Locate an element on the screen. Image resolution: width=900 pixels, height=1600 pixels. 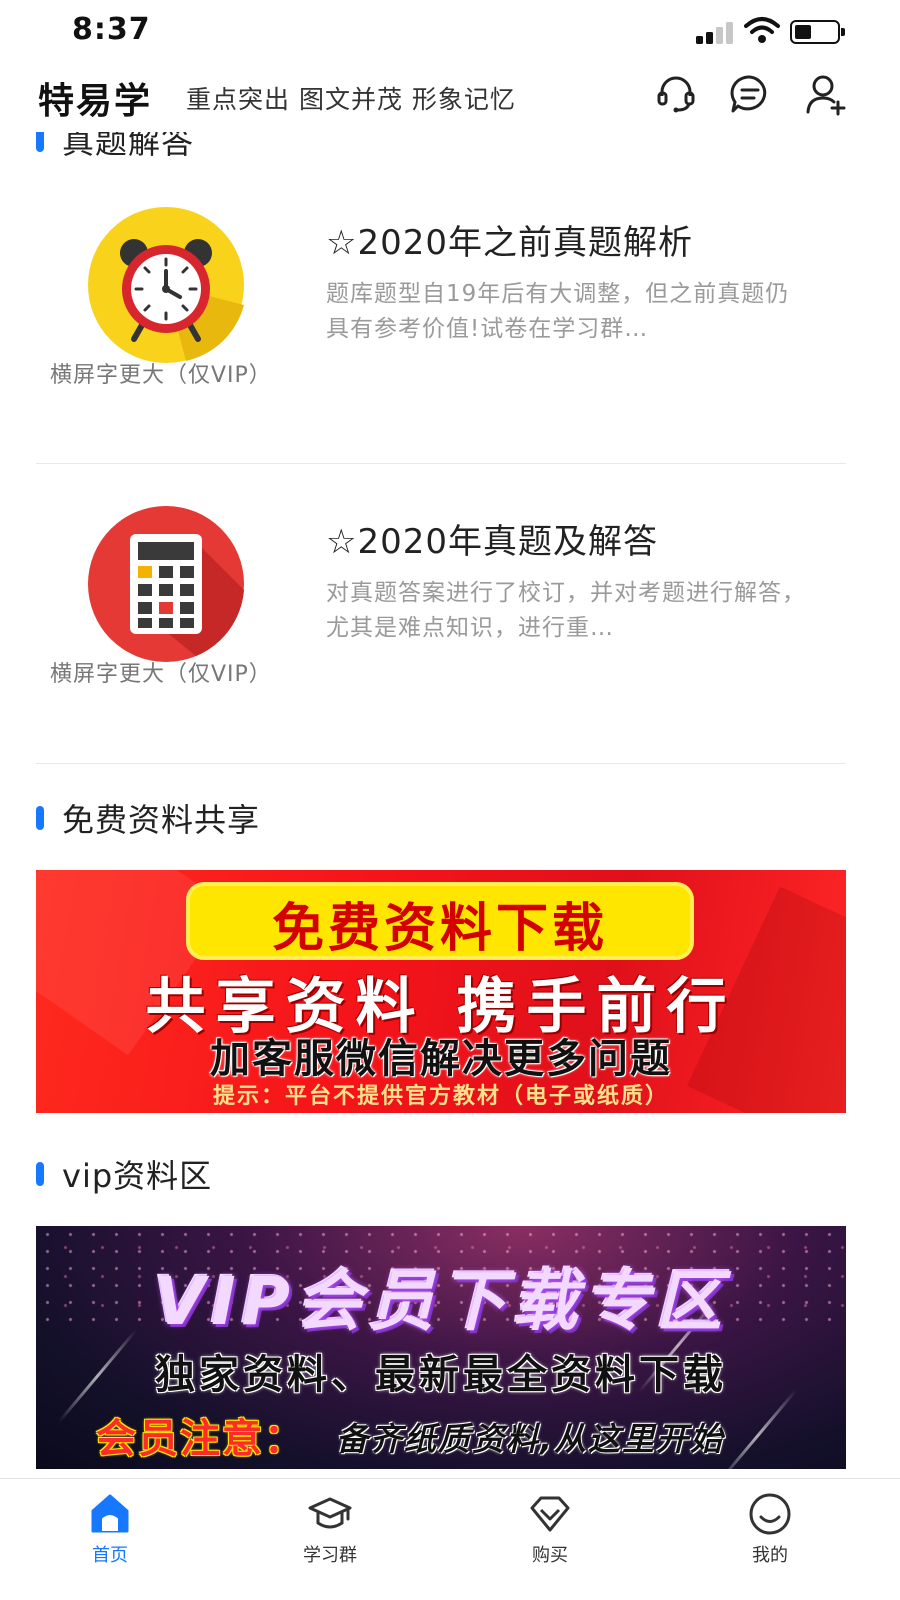
banner-headline: VIP会员下载专区 is located at coordinates (440, 1301).